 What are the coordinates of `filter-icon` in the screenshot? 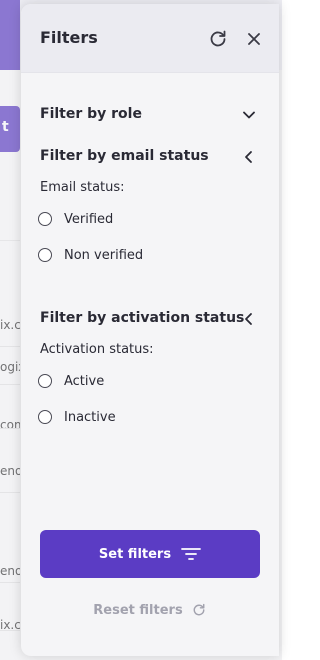 It's located at (191, 554).